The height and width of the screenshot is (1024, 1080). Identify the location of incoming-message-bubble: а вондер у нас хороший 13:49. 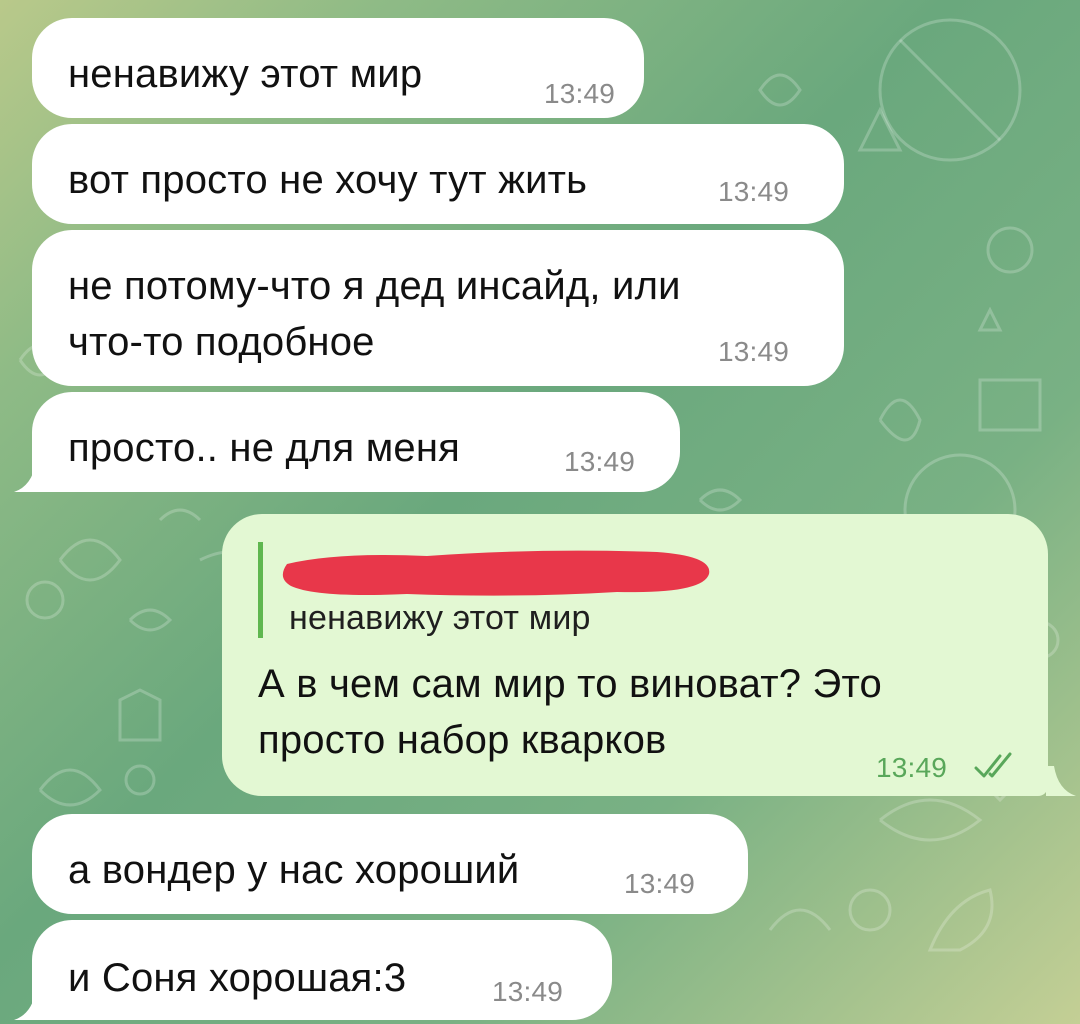
(390, 864).